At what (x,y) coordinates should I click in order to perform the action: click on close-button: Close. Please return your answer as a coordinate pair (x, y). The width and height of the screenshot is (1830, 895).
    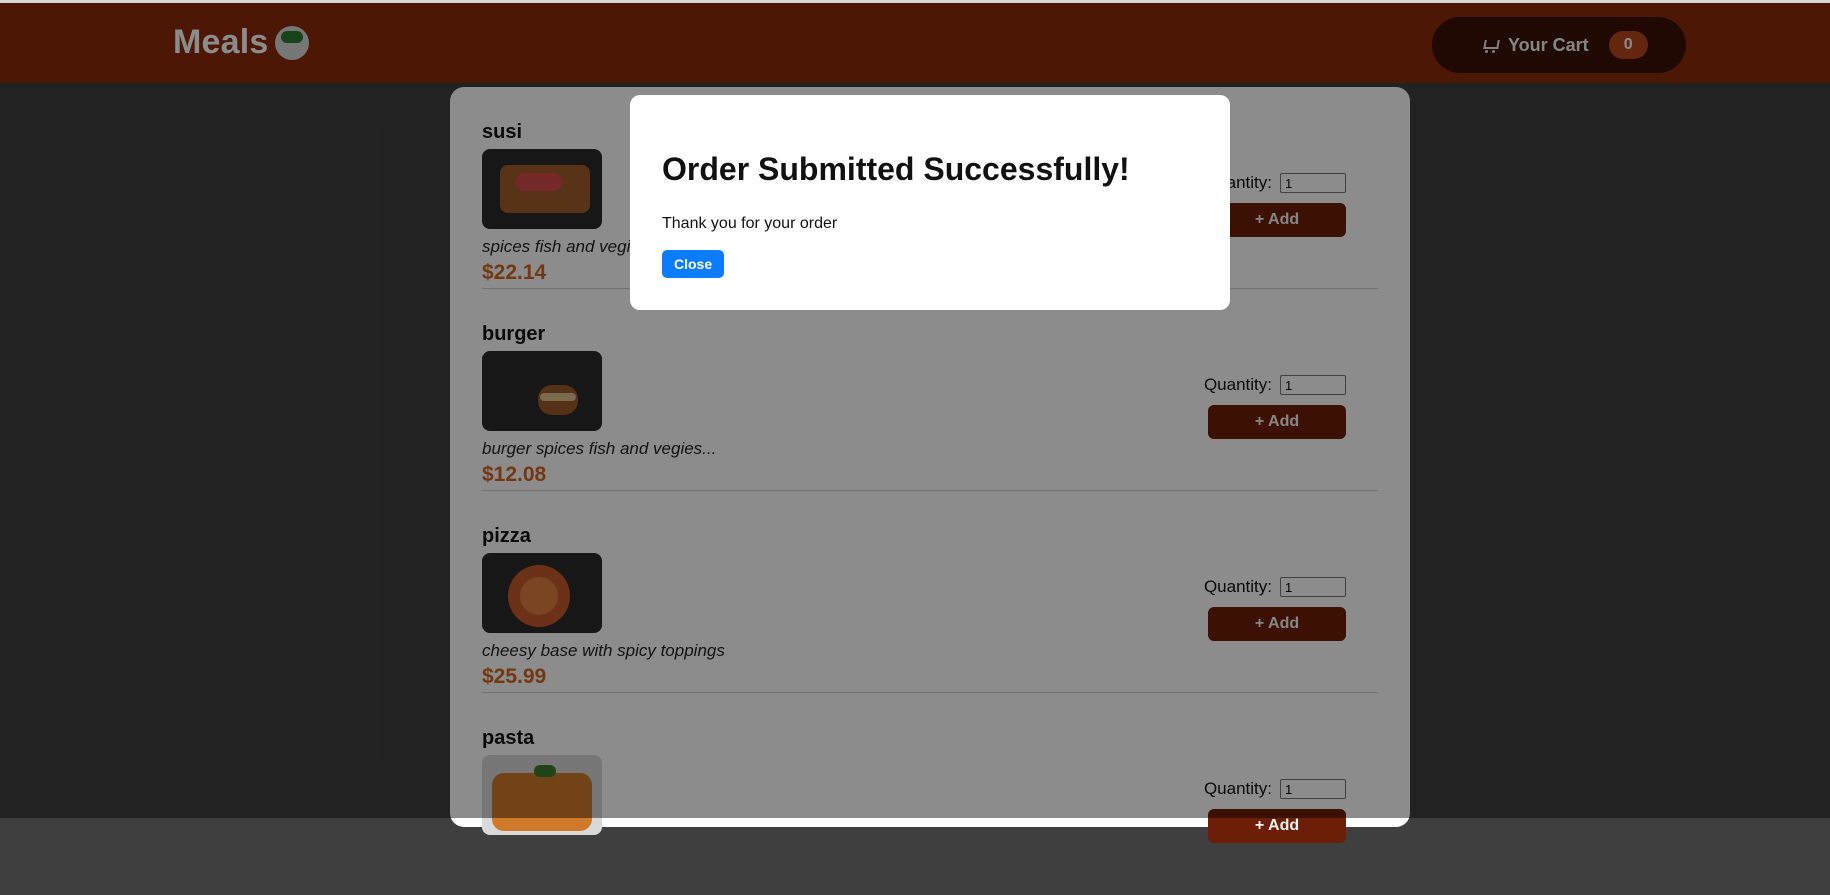
    Looking at the image, I should click on (693, 264).